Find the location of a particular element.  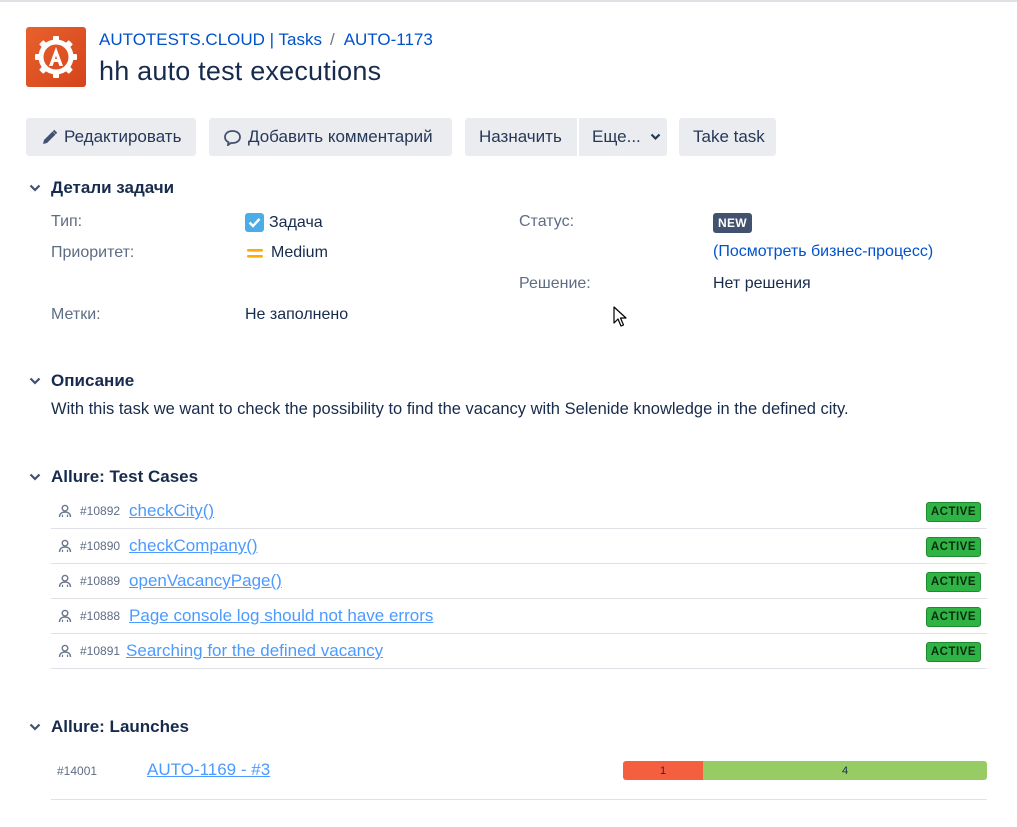

priority-label: Приоритет: is located at coordinates (93, 252).